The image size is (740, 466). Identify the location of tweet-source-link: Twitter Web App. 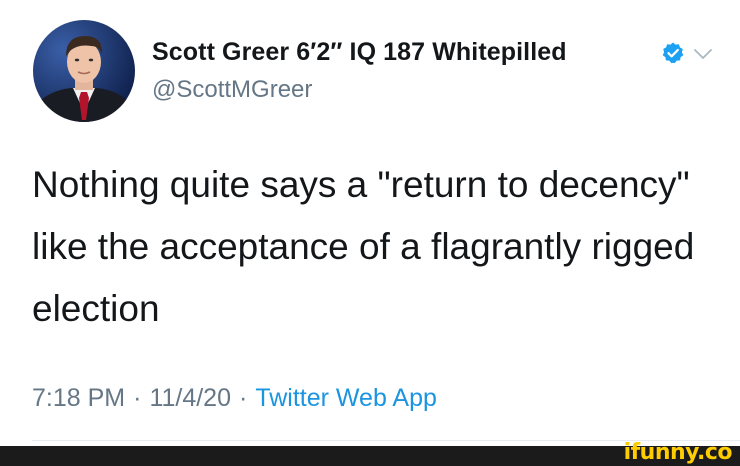
(346, 398).